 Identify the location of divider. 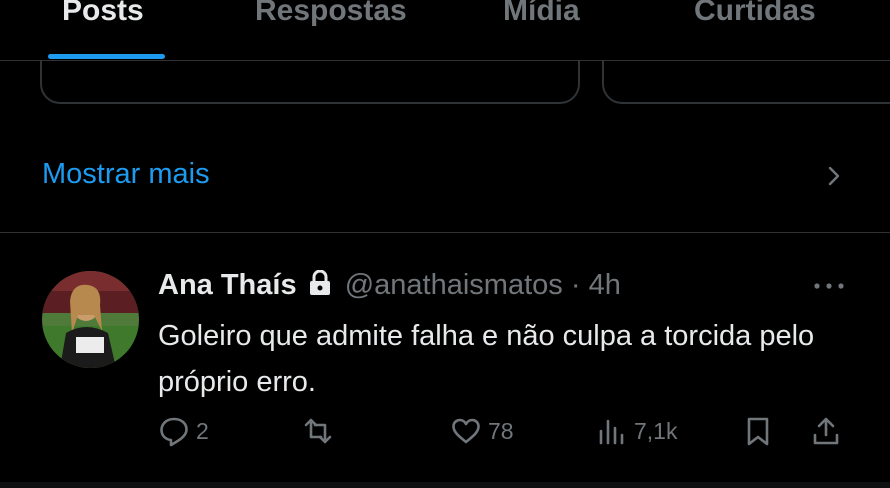
(445, 485).